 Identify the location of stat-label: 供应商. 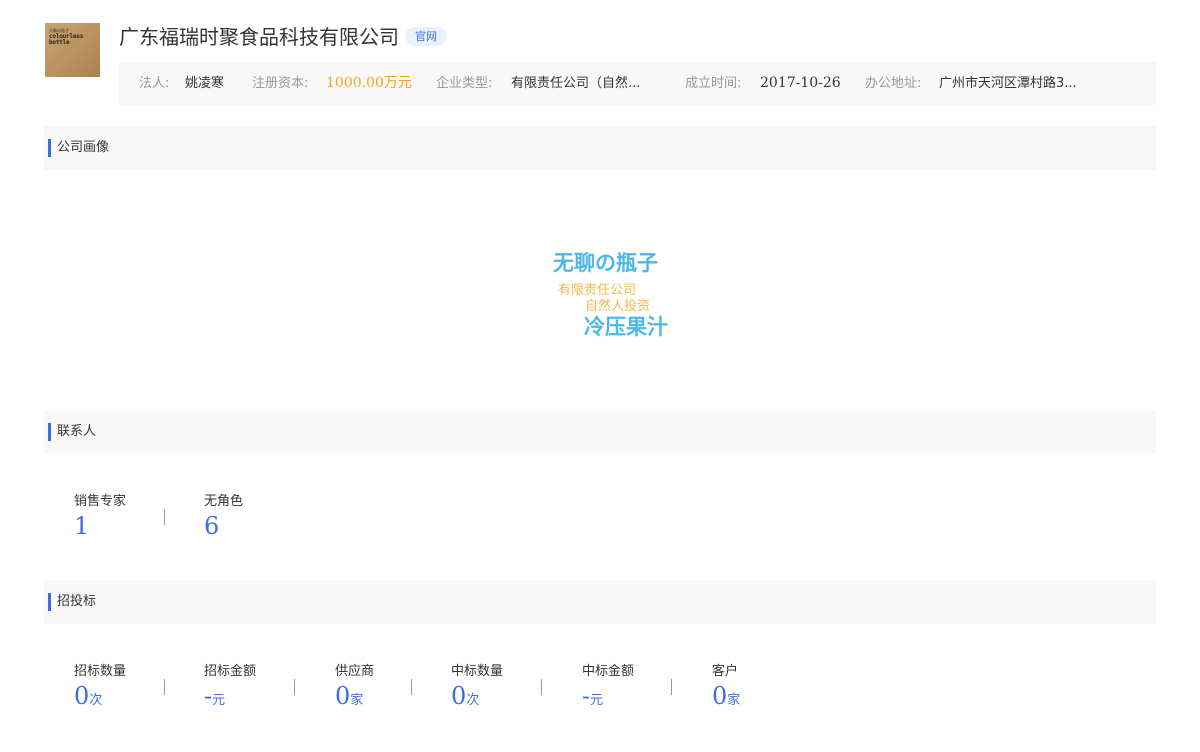
(355, 671).